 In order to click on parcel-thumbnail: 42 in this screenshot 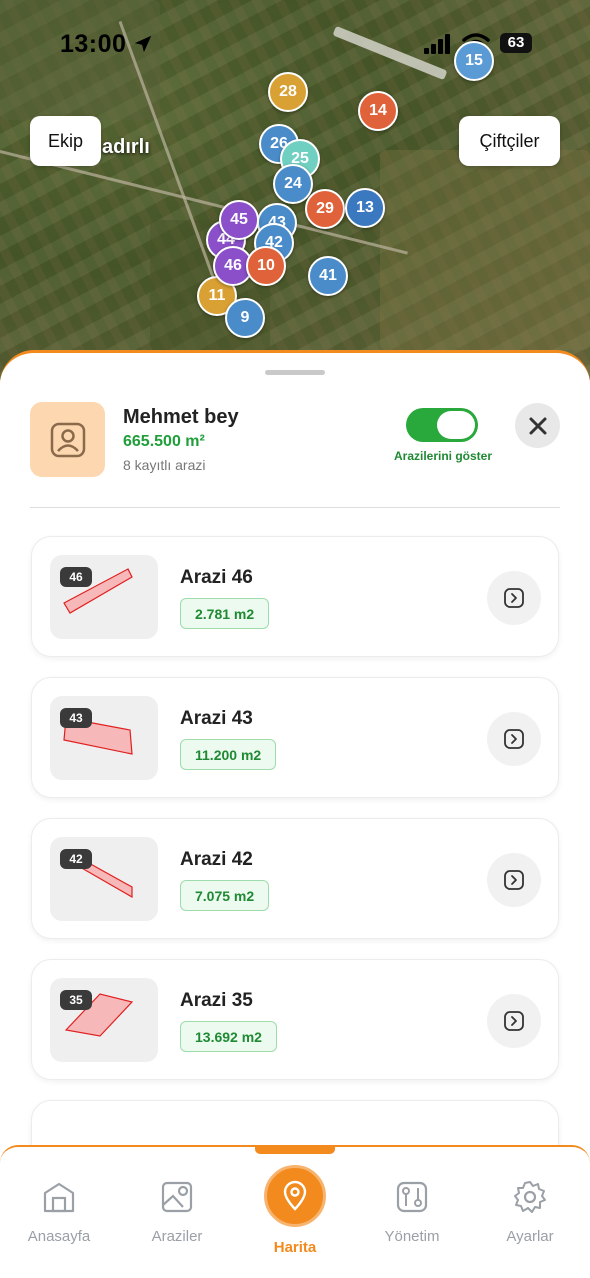, I will do `click(104, 879)`.